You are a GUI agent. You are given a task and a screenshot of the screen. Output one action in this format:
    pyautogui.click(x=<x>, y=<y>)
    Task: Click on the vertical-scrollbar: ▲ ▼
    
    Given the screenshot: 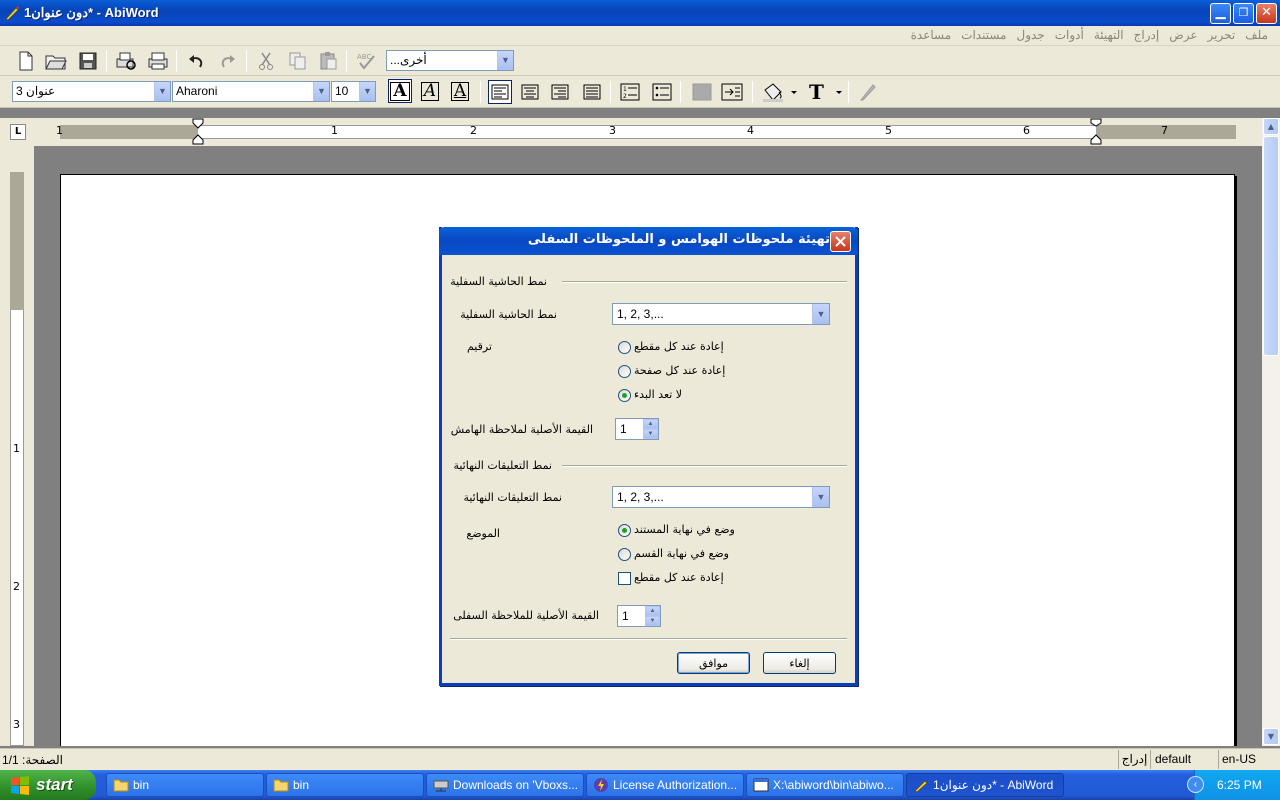 What is the action you would take?
    pyautogui.click(x=1271, y=432)
    